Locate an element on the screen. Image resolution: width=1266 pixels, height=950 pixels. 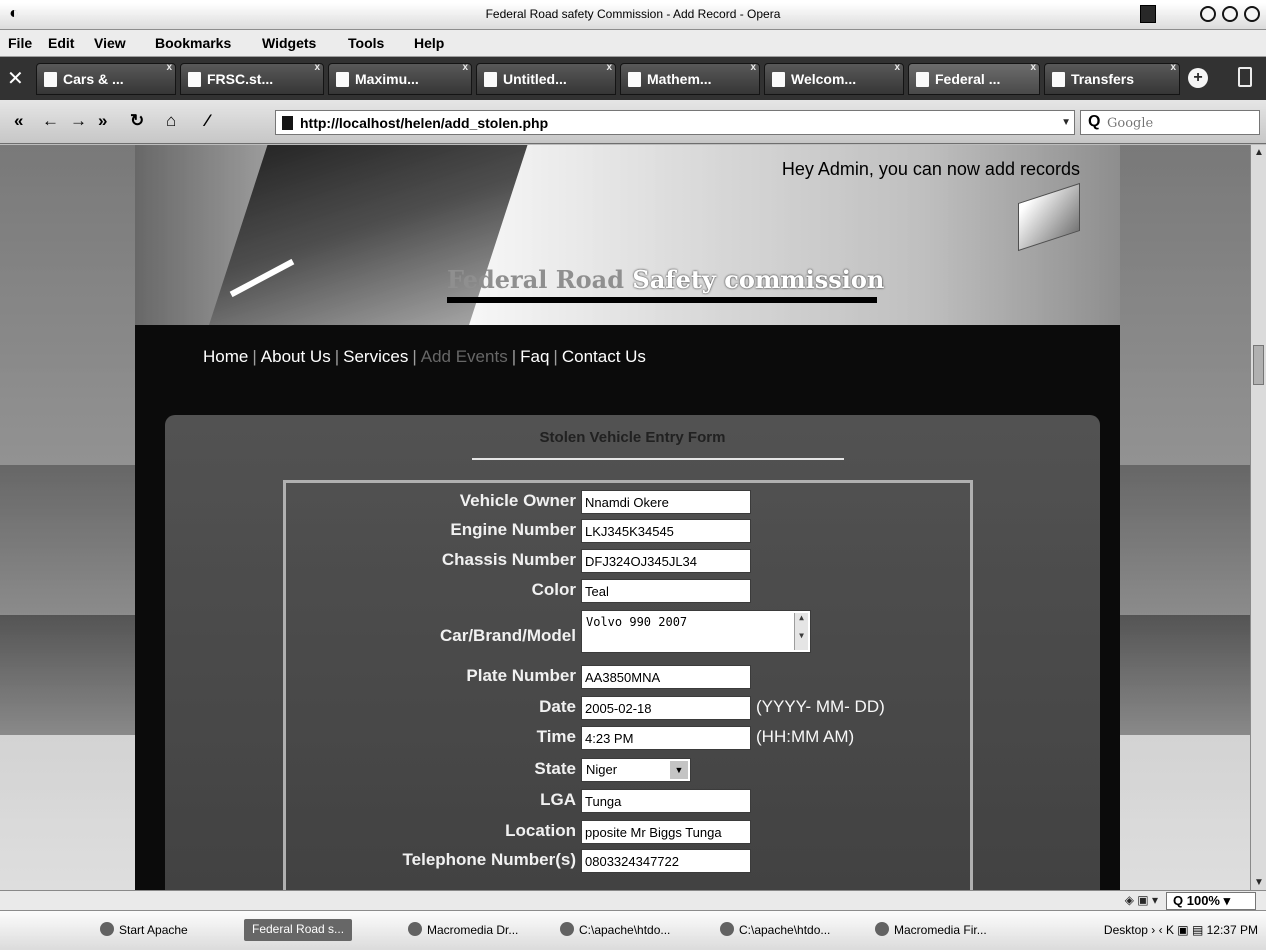
nav-about-us: About Us is located at coordinates (296, 356).